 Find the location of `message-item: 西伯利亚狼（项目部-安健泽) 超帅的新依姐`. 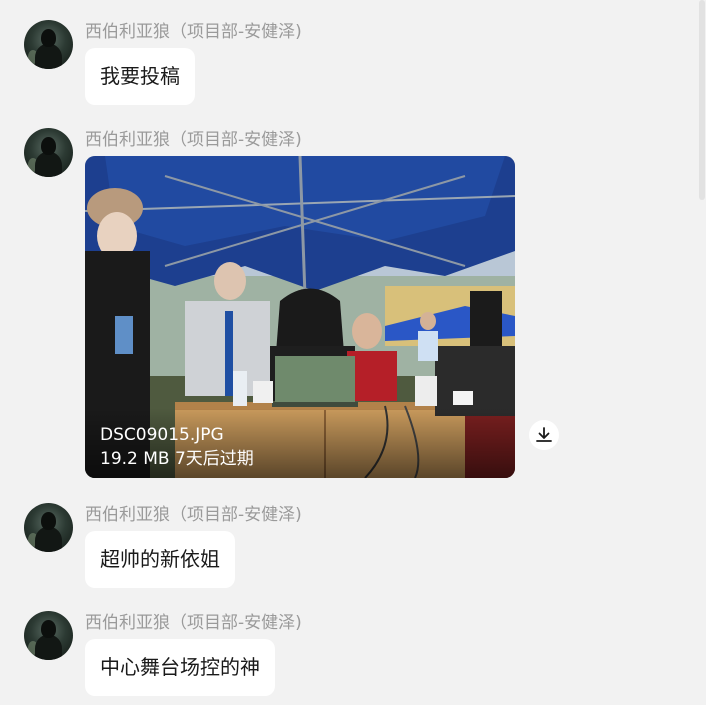

message-item: 西伯利亚狼（项目部-安健泽) 超帅的新依姐 is located at coordinates (344, 548).